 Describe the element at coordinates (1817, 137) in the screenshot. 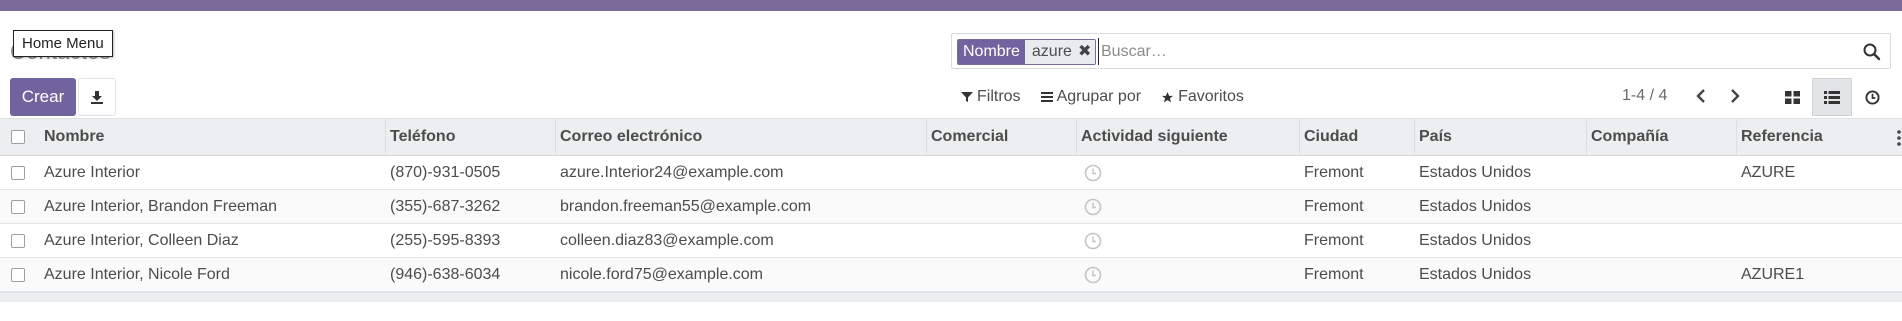

I see `column-header-referencia: Referencia` at that location.